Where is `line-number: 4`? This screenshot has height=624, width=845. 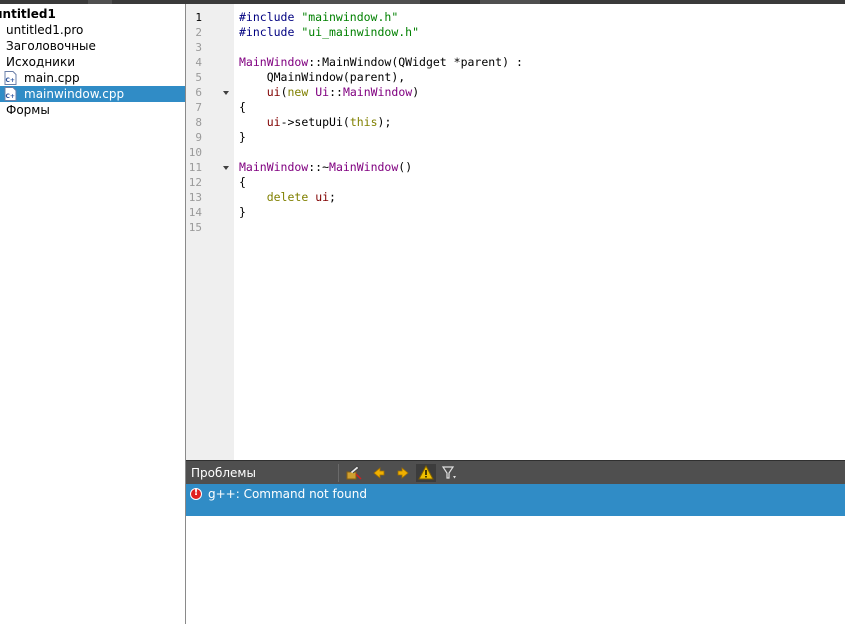 line-number: 4 is located at coordinates (198, 62).